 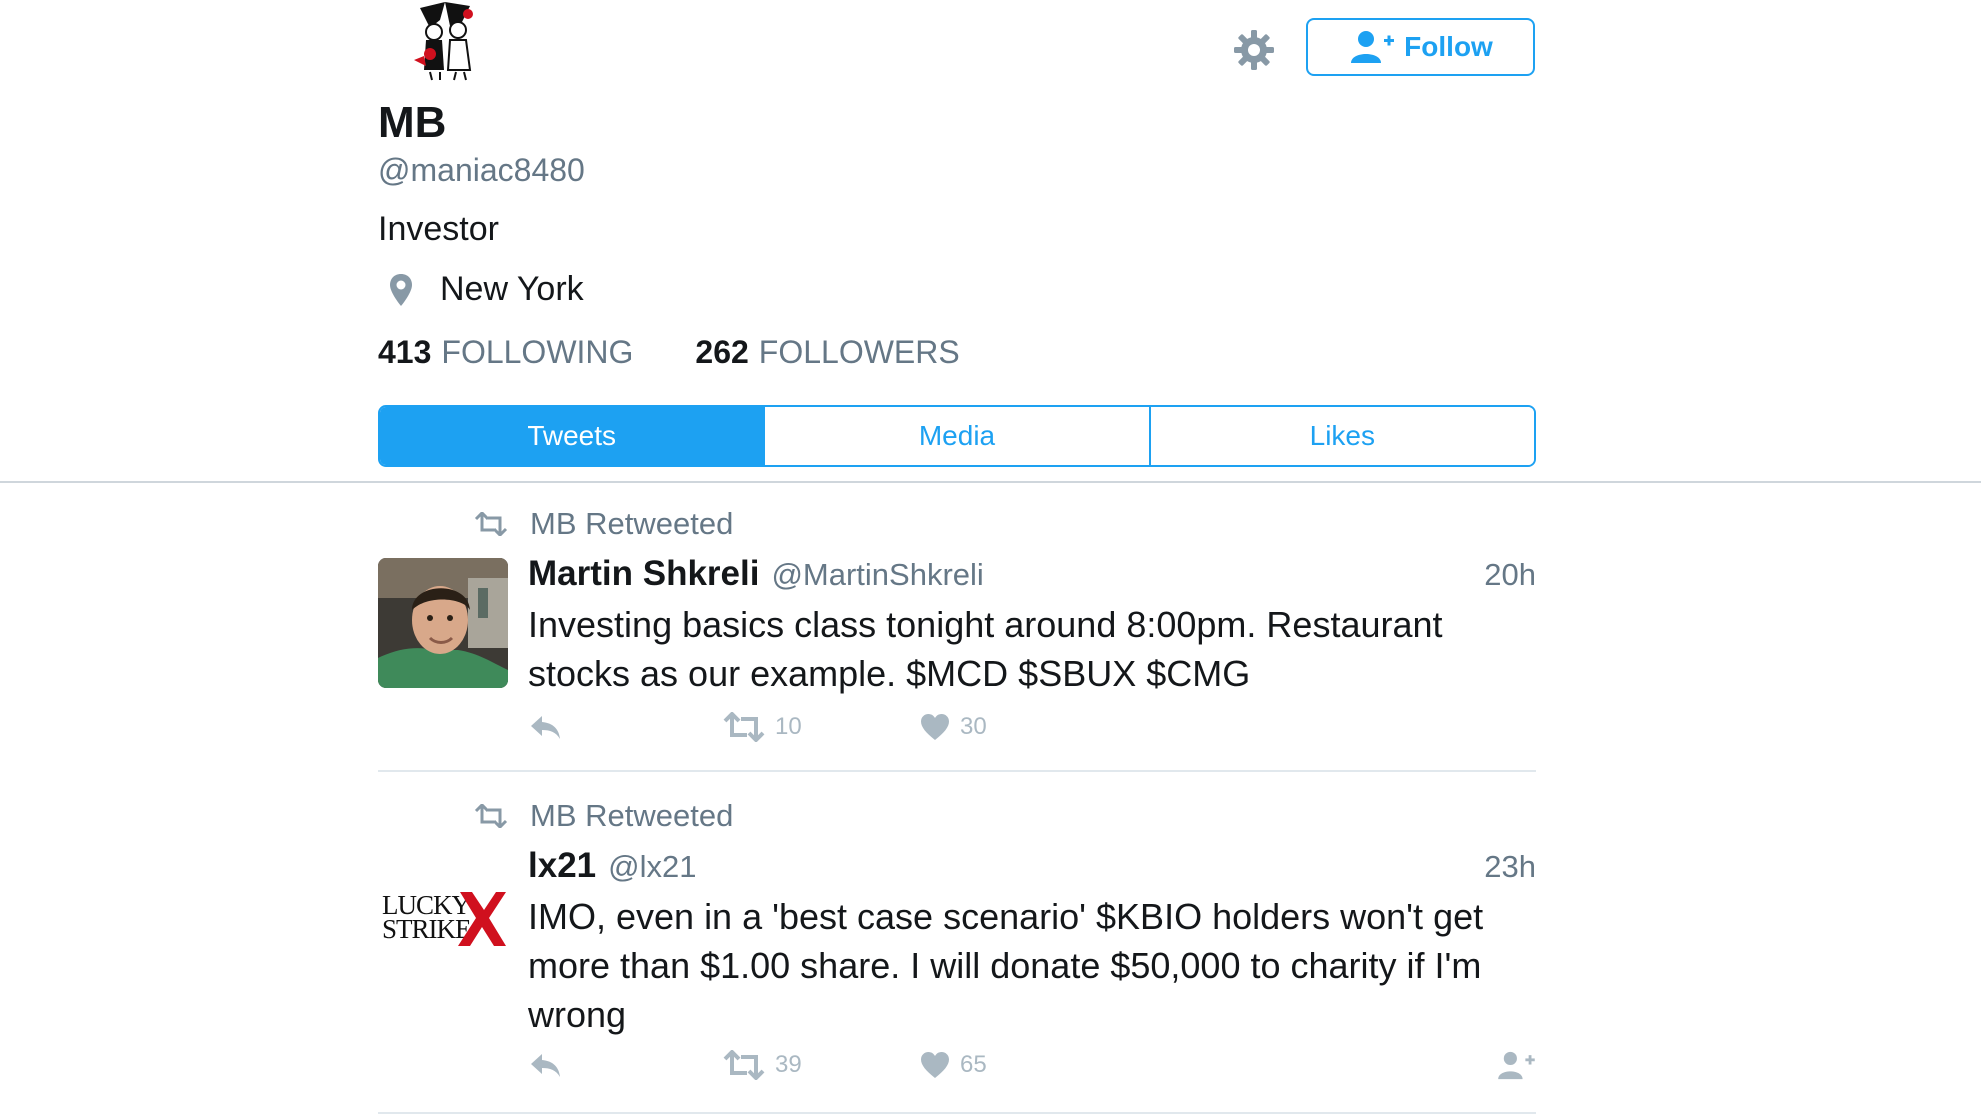 I want to click on tweet-header: Martin Shkreli @MartinShkreli 20h, so click(x=1032, y=574).